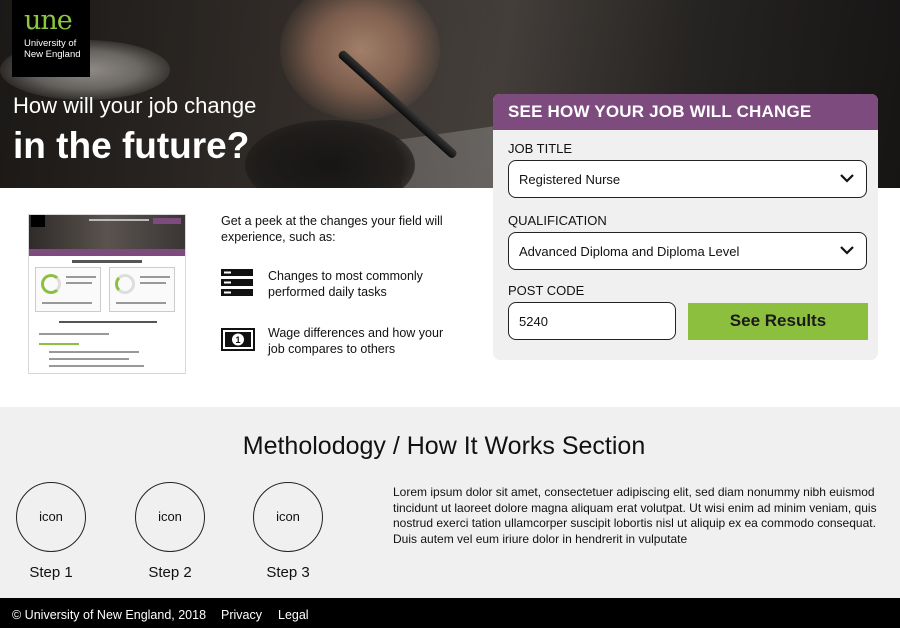  Describe the element at coordinates (570, 179) in the screenshot. I see `job-title-value: Registered Nurse` at that location.